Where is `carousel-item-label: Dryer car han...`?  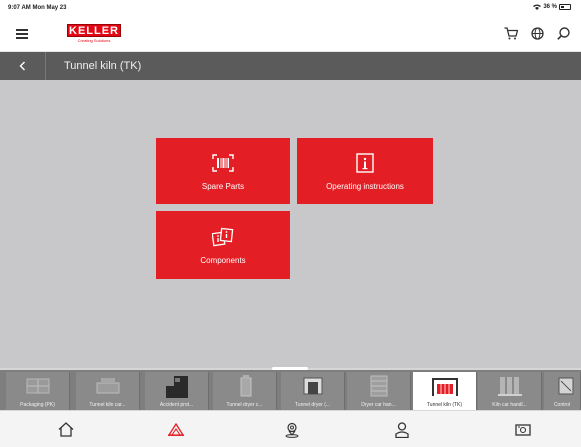
carousel-item-label: Dryer car han... is located at coordinates (378, 405).